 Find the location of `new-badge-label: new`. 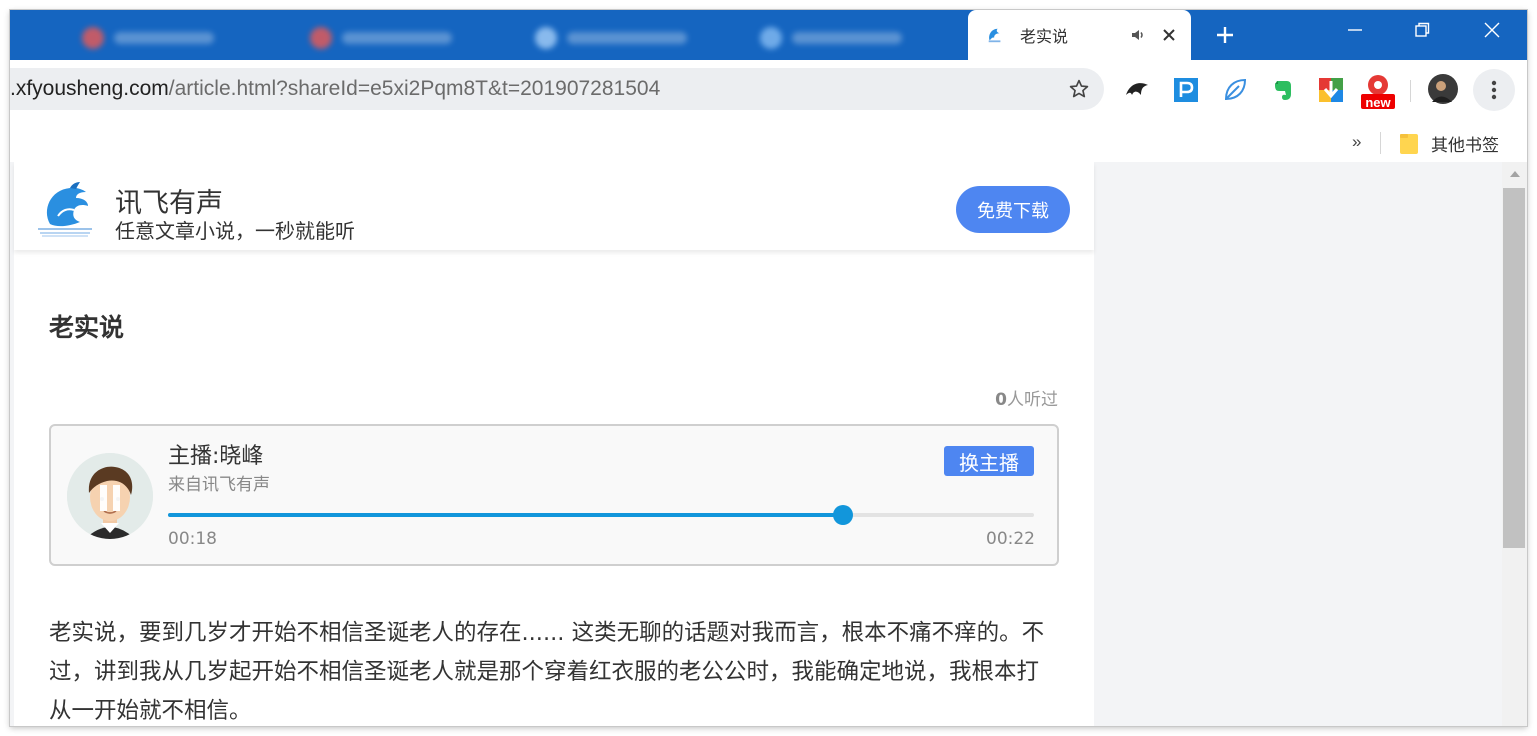

new-badge-label: new is located at coordinates (1378, 102).